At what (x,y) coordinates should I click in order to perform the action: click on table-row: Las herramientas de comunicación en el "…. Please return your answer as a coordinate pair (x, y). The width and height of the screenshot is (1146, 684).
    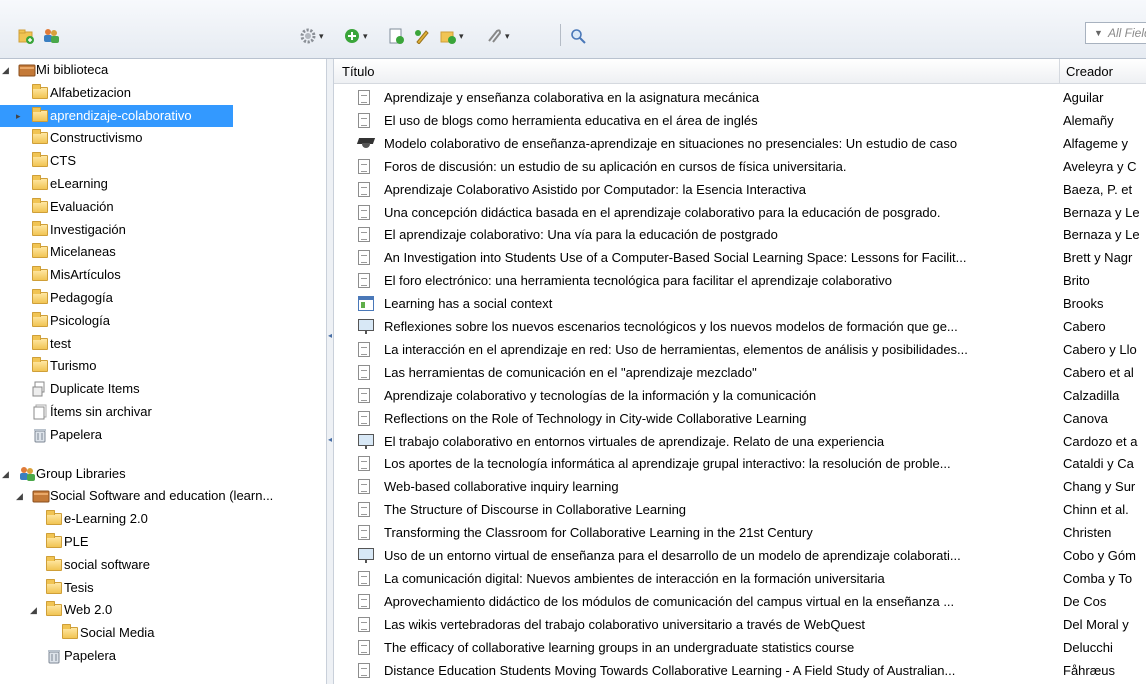
    Looking at the image, I should click on (740, 372).